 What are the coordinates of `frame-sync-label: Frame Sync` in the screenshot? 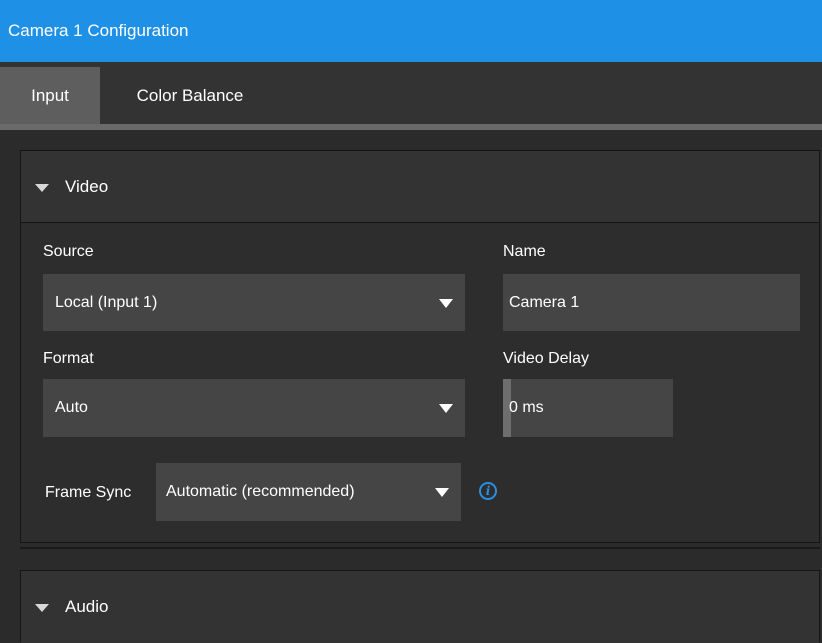 It's located at (88, 492).